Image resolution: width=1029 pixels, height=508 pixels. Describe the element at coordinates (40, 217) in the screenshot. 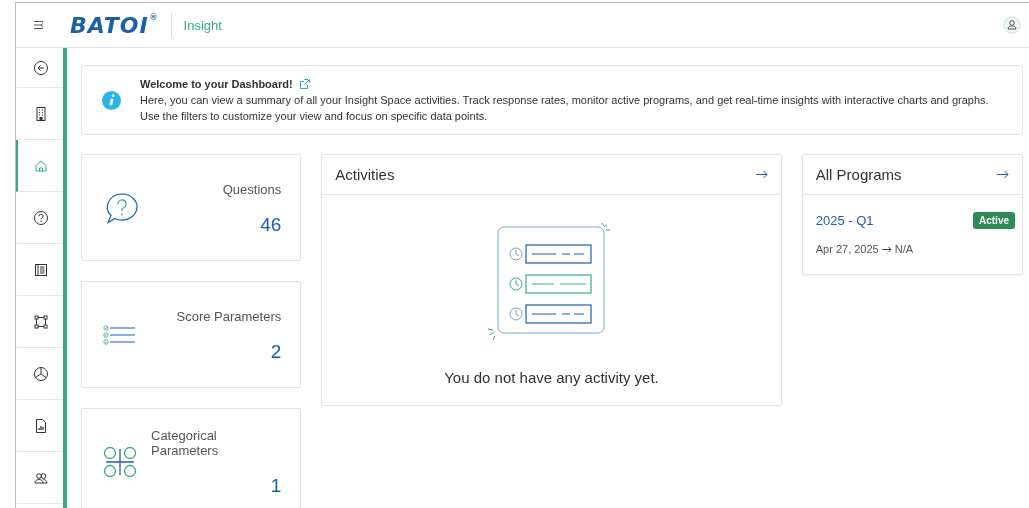

I see `help-icon` at that location.